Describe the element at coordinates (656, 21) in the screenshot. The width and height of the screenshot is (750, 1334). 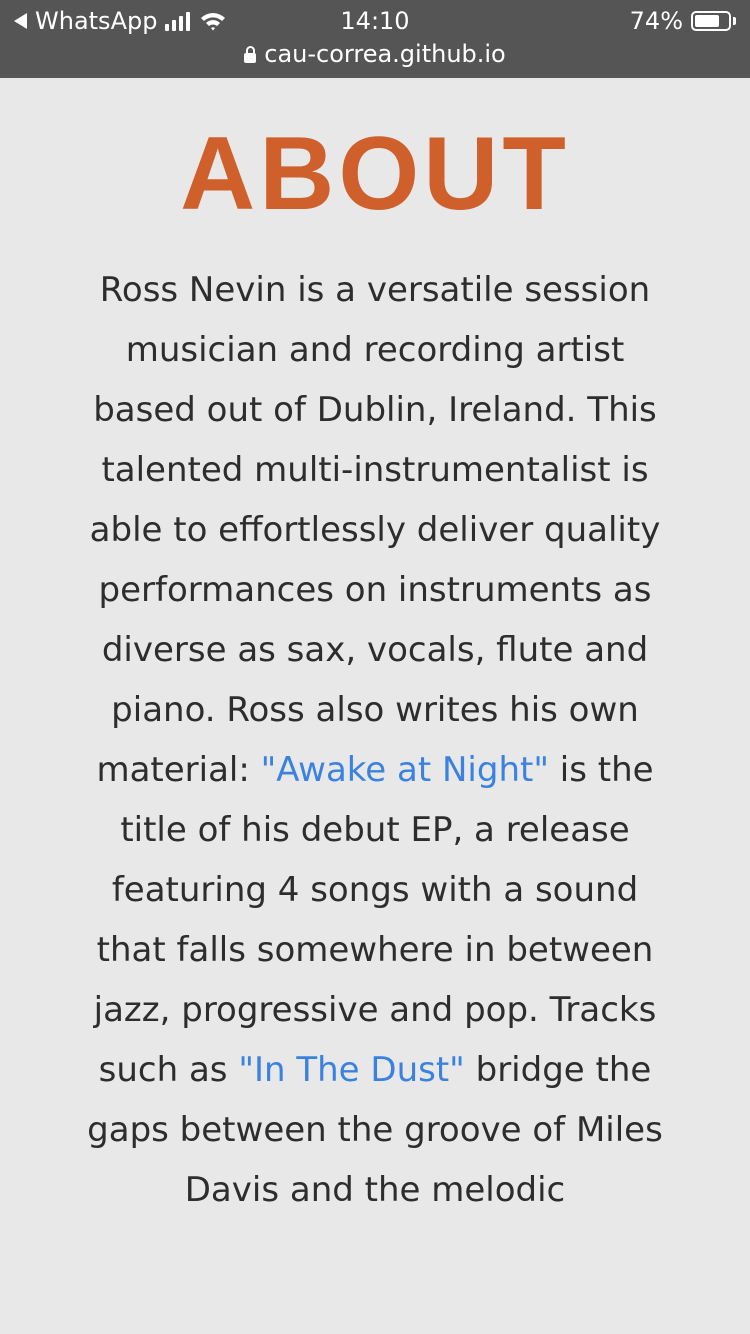
I see `battery-percent: 74%` at that location.